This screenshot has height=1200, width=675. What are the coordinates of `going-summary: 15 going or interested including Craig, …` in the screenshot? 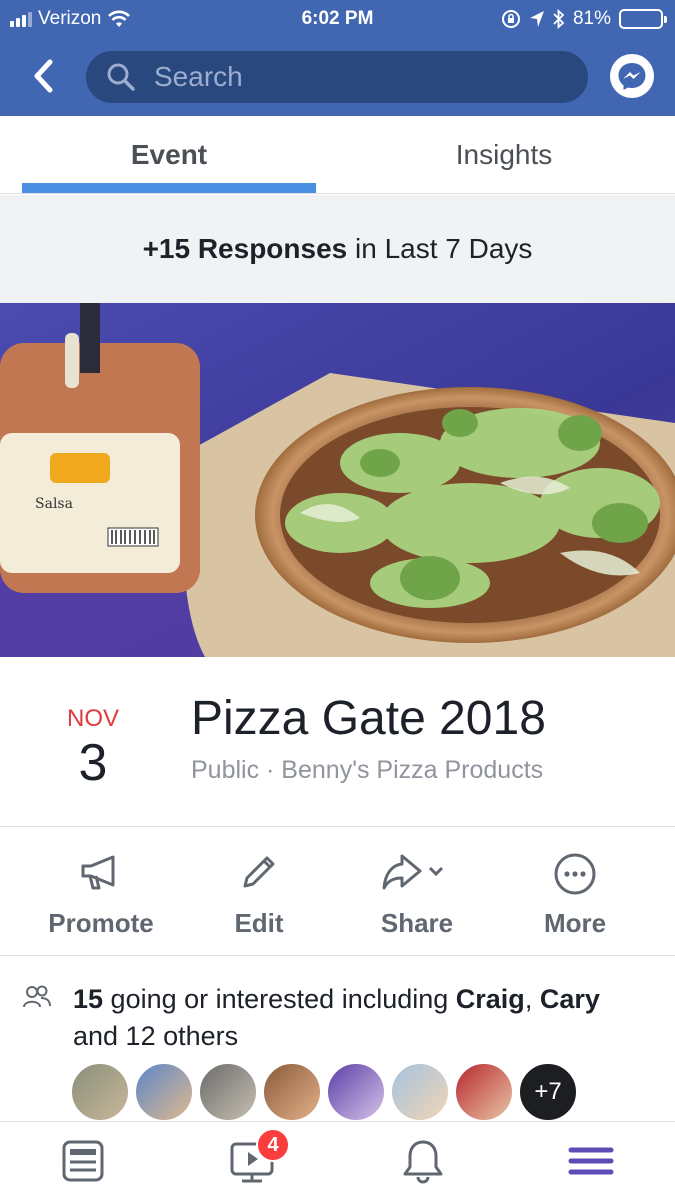 It's located at (353, 1018).